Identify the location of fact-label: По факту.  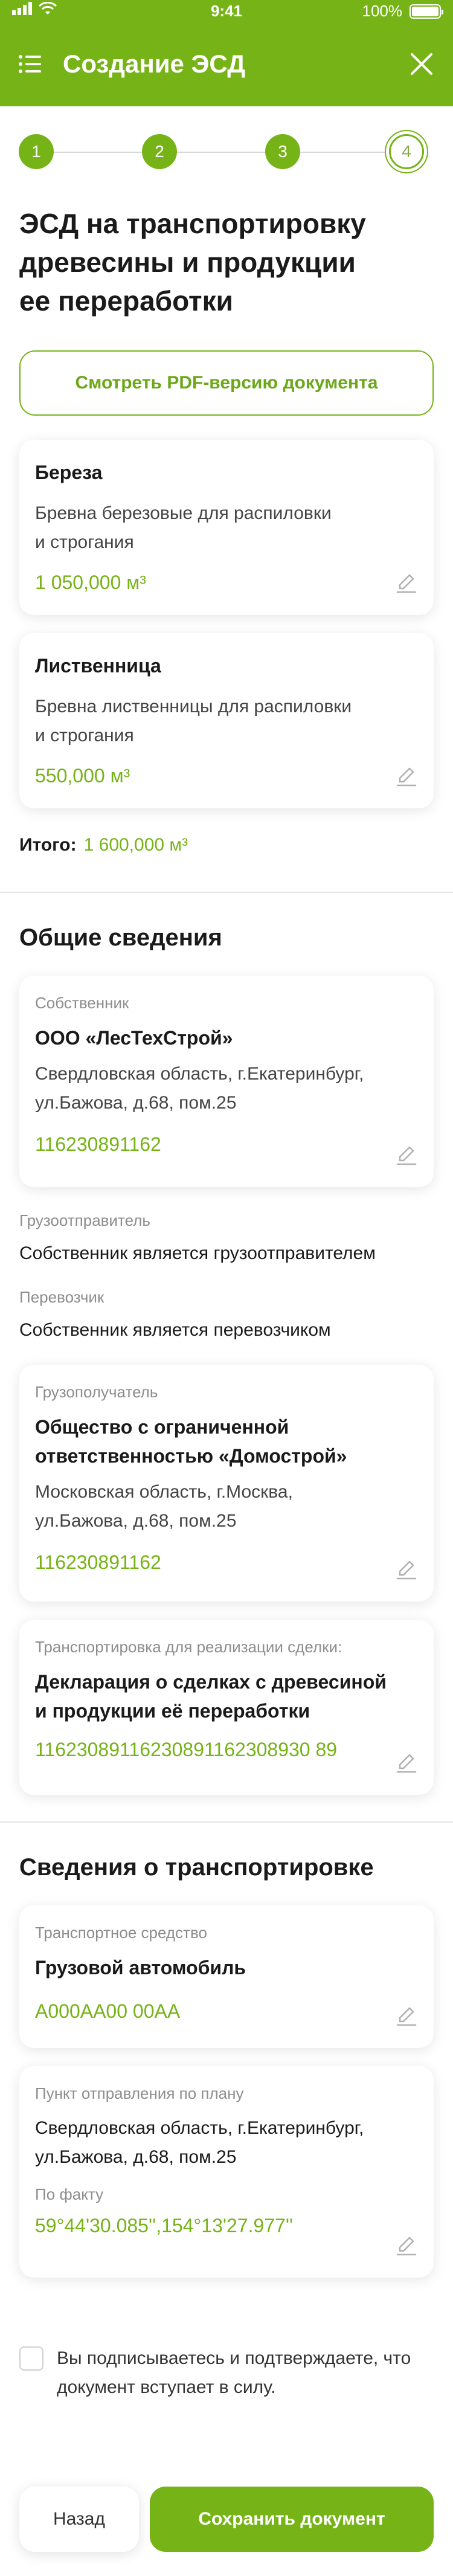
(69, 2194).